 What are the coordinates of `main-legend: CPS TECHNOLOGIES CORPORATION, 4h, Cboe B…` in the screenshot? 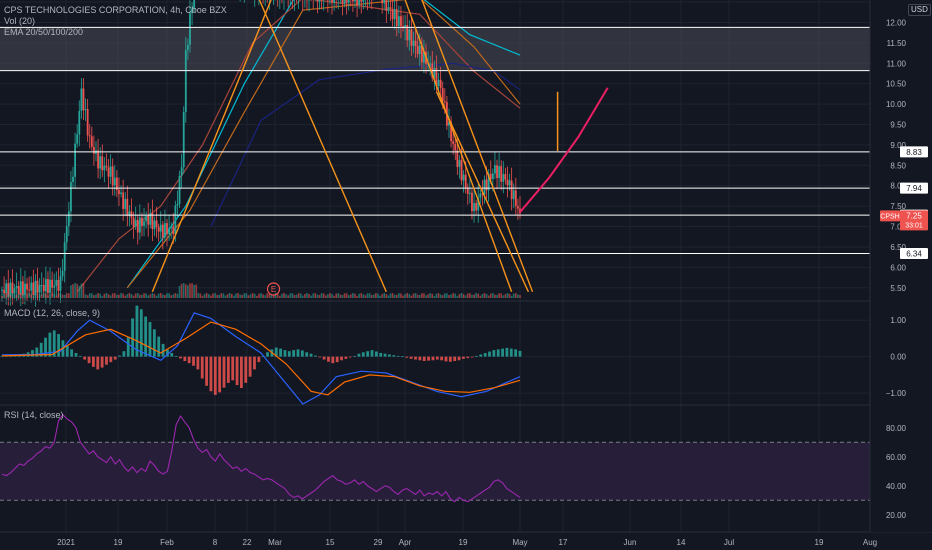 It's located at (115, 21).